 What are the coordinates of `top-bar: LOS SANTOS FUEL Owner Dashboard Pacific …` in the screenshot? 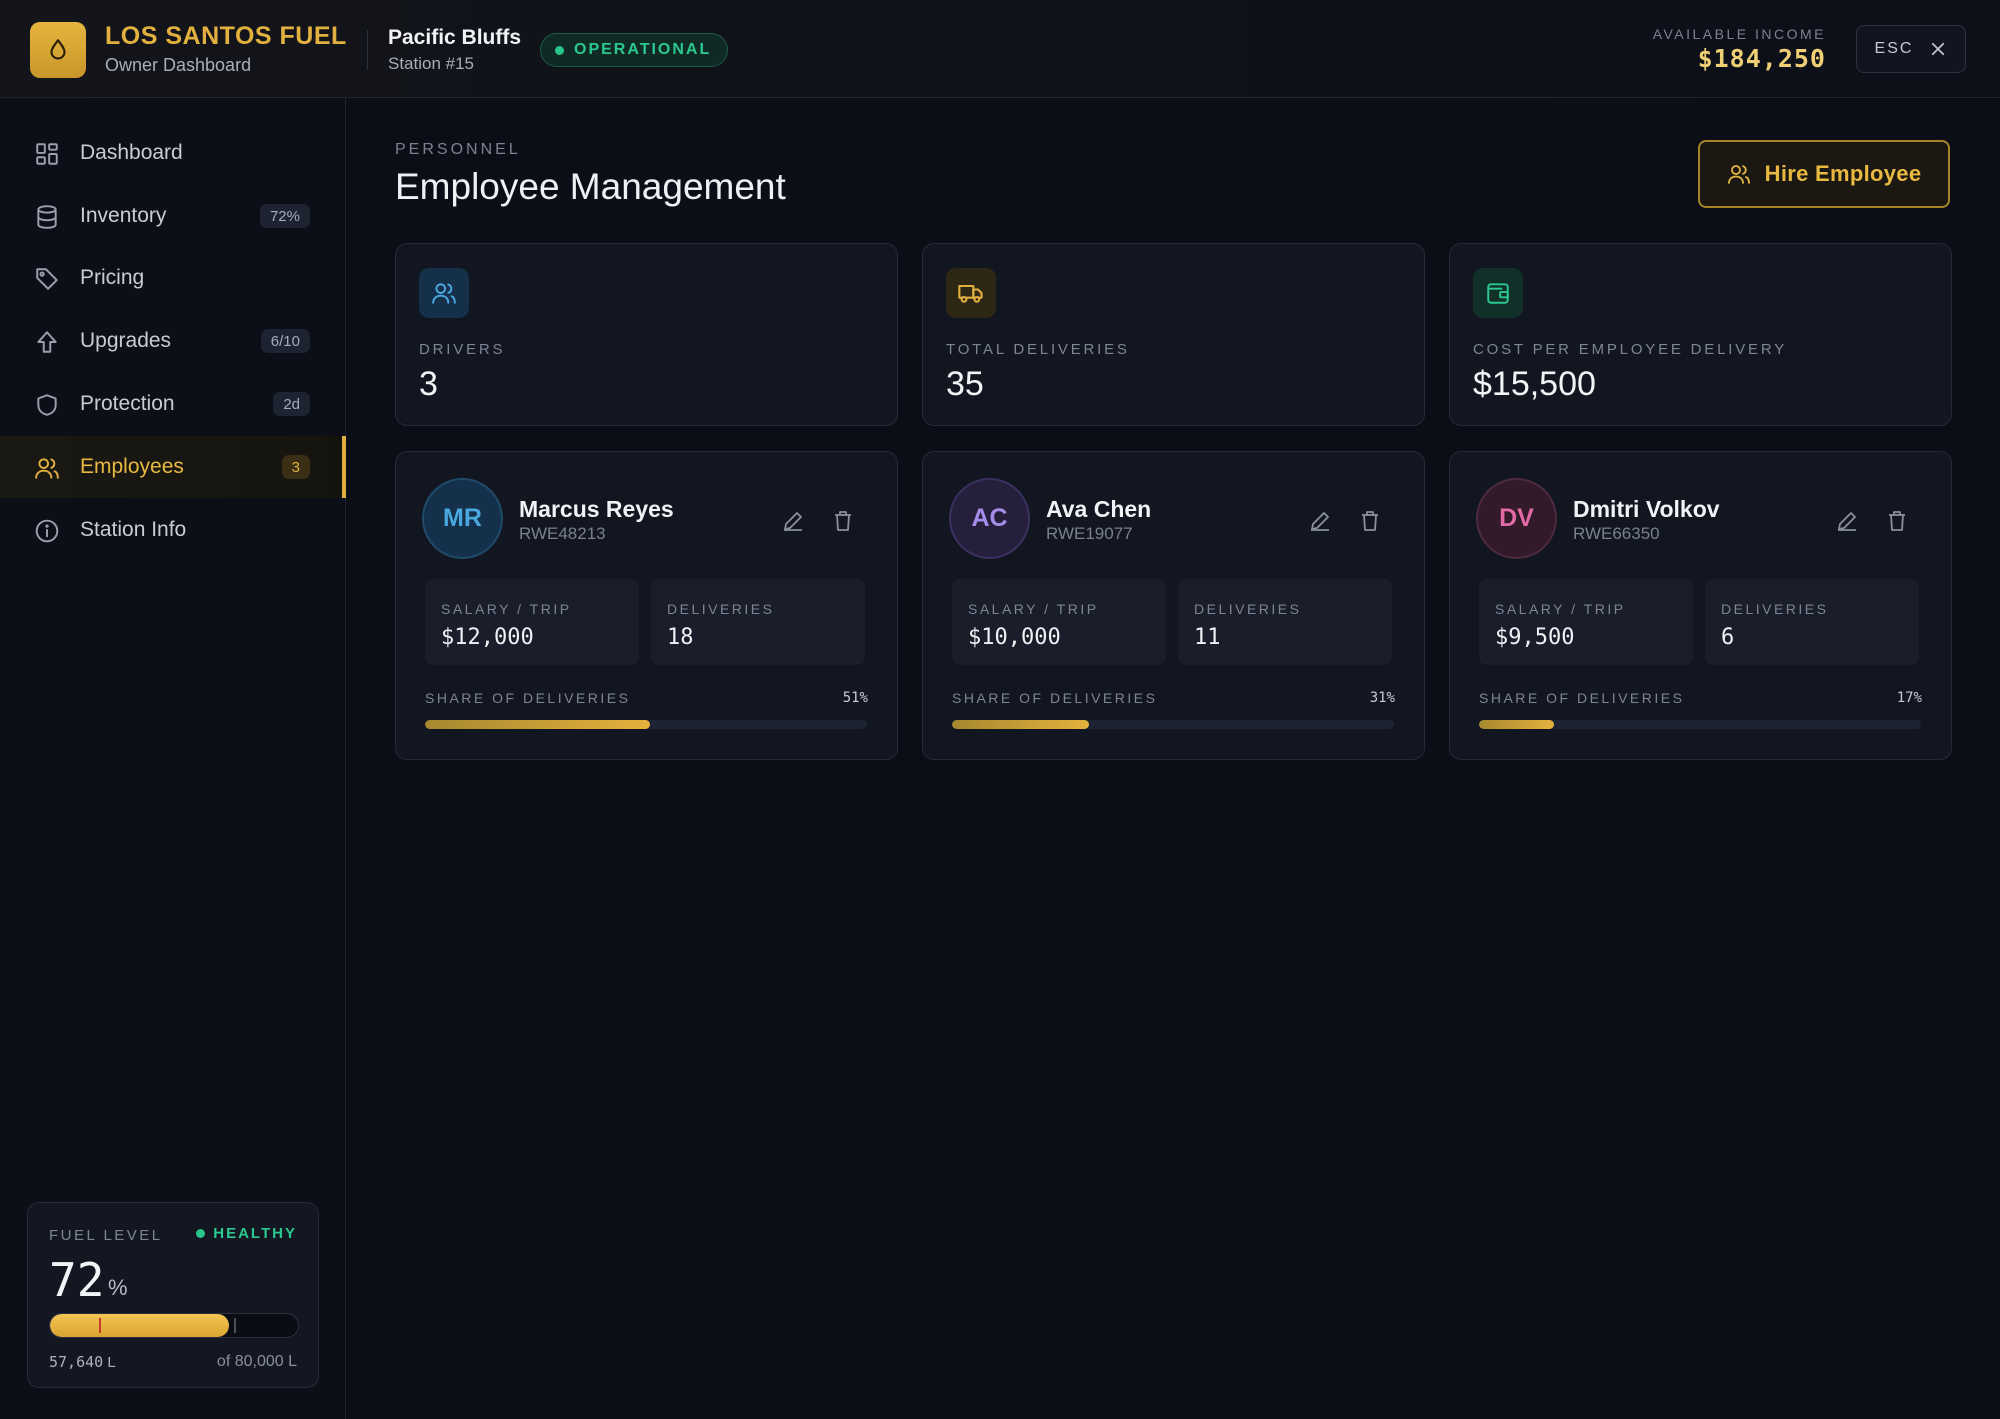 It's located at (1000, 49).